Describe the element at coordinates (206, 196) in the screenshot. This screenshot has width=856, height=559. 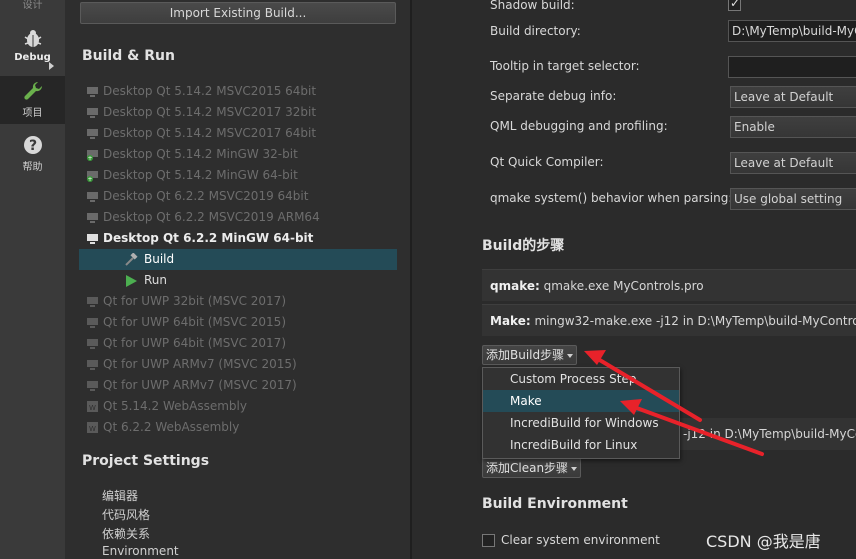
I see `kit-label: Desktop Qt 6.2.2 MSVC2019 64bit` at that location.